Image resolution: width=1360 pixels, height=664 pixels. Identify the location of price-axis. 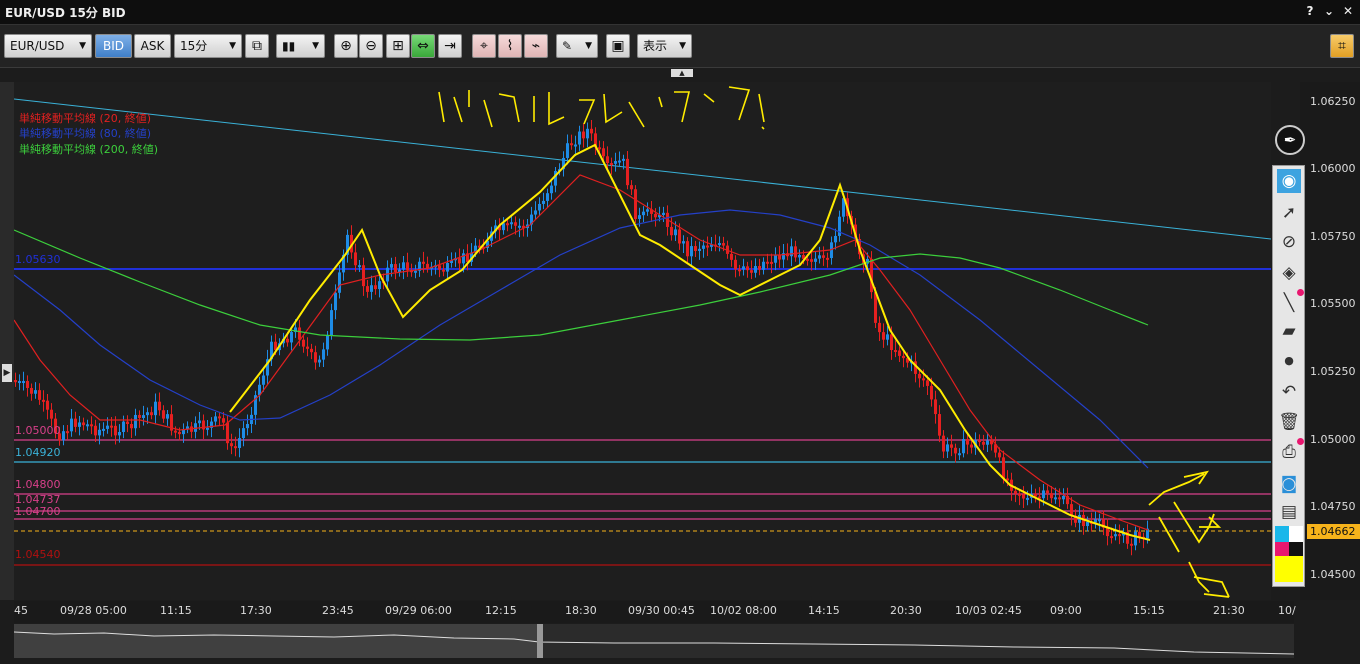
(1330, 341).